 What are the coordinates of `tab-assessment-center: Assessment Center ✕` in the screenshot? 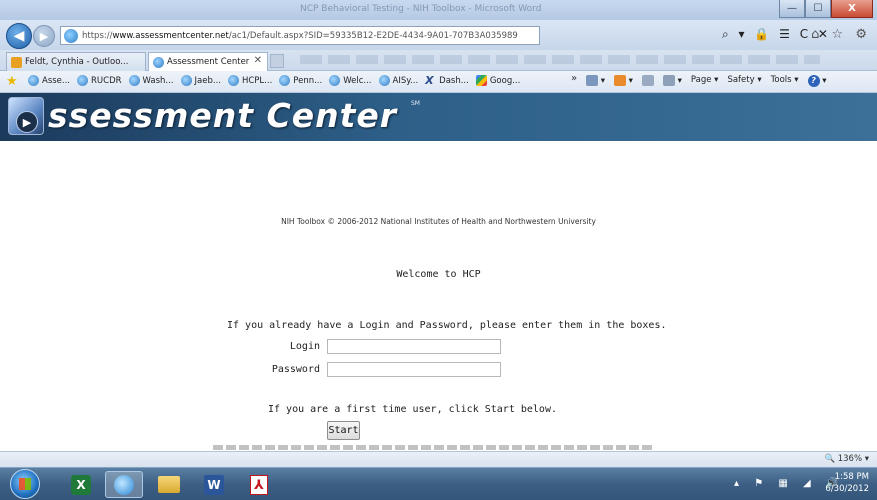 It's located at (208, 61).